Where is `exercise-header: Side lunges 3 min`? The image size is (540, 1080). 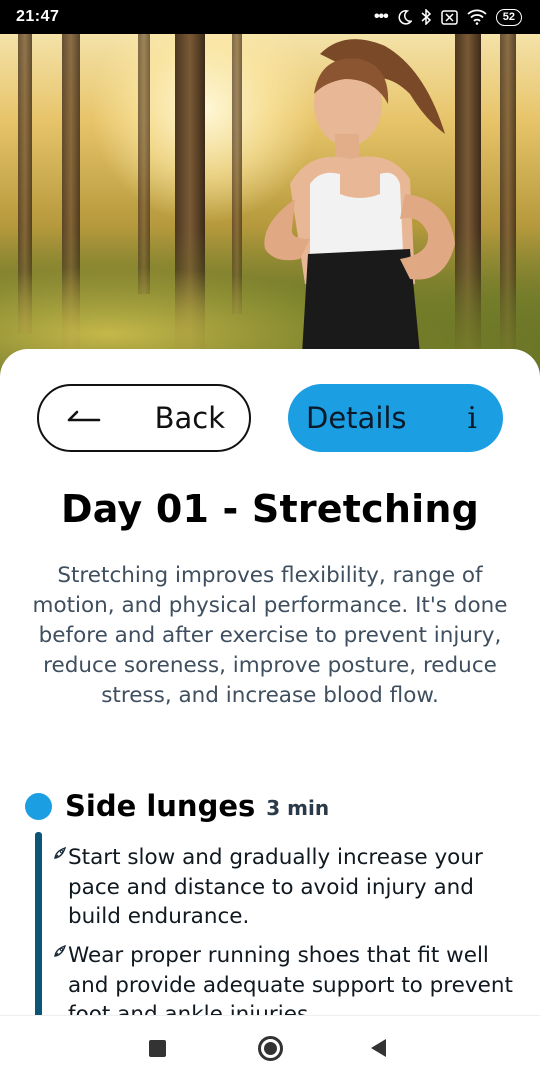
exercise-header: Side lunges 3 min is located at coordinates (177, 806).